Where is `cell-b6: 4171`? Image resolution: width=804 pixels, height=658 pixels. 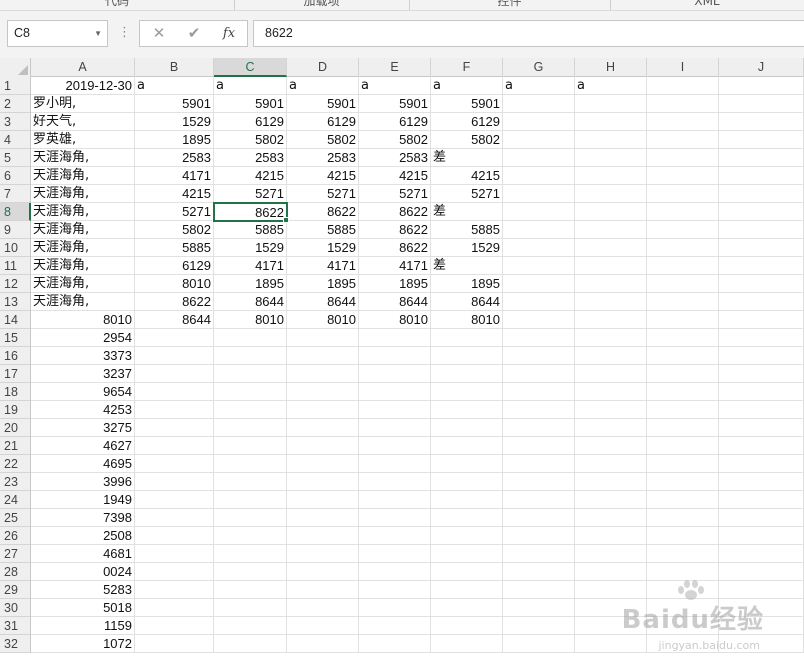
cell-b6: 4171 is located at coordinates (174, 176).